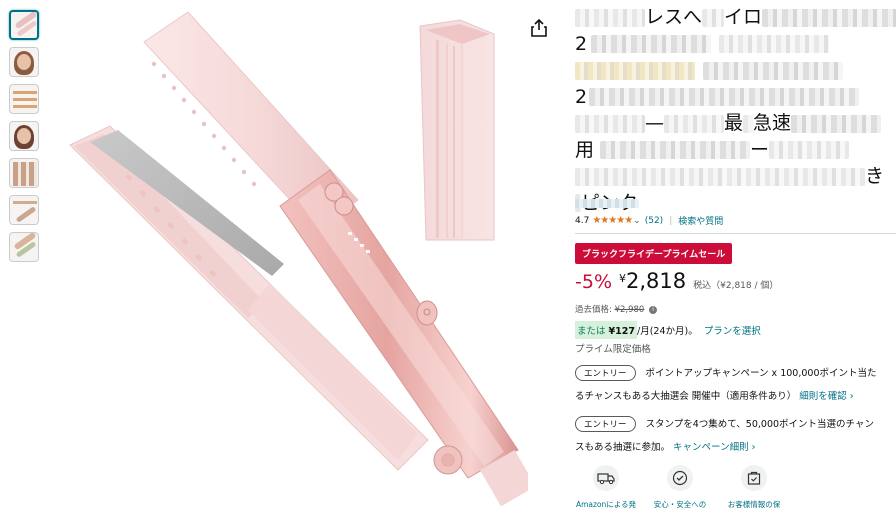  Describe the element at coordinates (457, 130) in the screenshot. I see `protective-cap` at that location.